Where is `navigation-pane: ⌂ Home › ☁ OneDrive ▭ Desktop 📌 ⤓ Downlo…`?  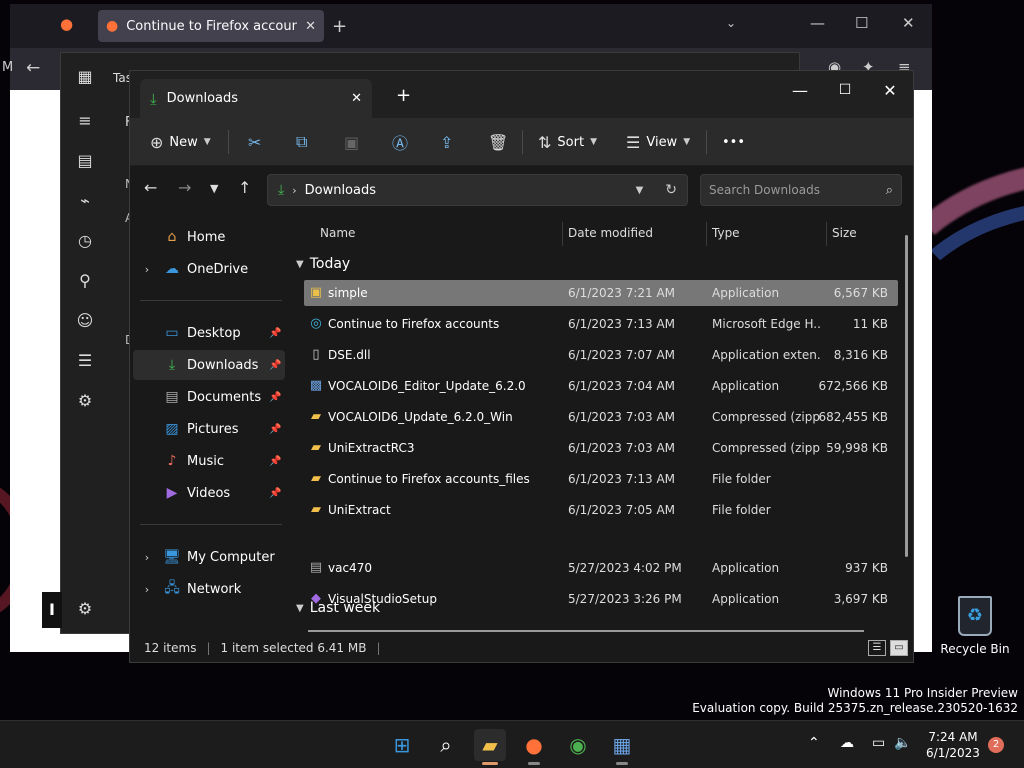
navigation-pane: ⌂ Home › ☁ OneDrive ▭ Desktop 📌 ⤓ Downlo… is located at coordinates (210, 424).